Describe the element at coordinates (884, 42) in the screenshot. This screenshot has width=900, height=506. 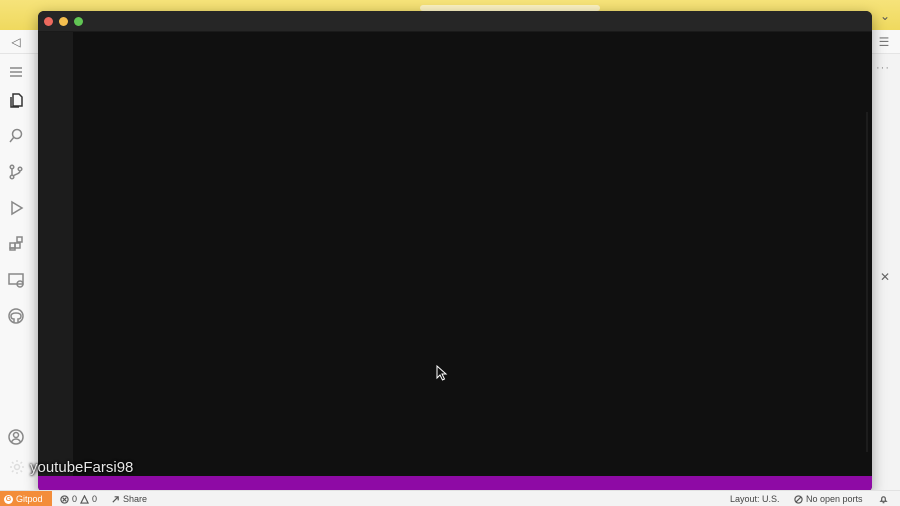
I see `menu-lines-icon: ☰` at that location.